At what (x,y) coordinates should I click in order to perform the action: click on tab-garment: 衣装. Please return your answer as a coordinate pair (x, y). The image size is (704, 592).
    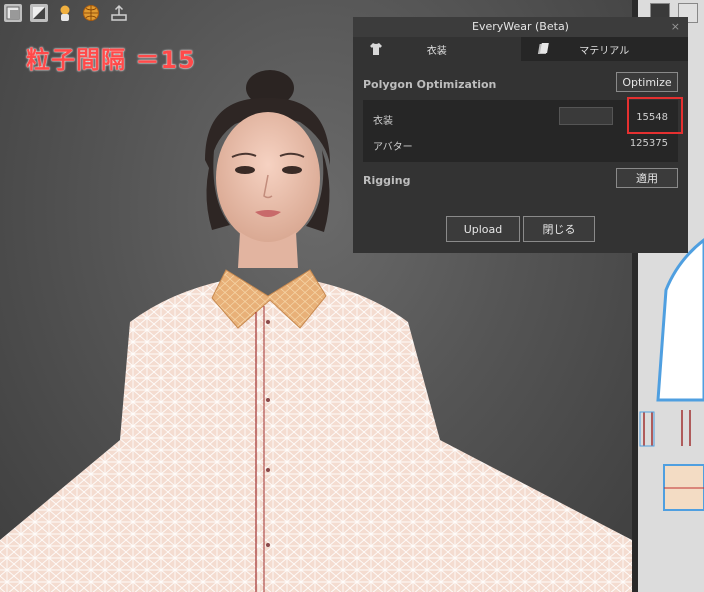
    Looking at the image, I should click on (437, 49).